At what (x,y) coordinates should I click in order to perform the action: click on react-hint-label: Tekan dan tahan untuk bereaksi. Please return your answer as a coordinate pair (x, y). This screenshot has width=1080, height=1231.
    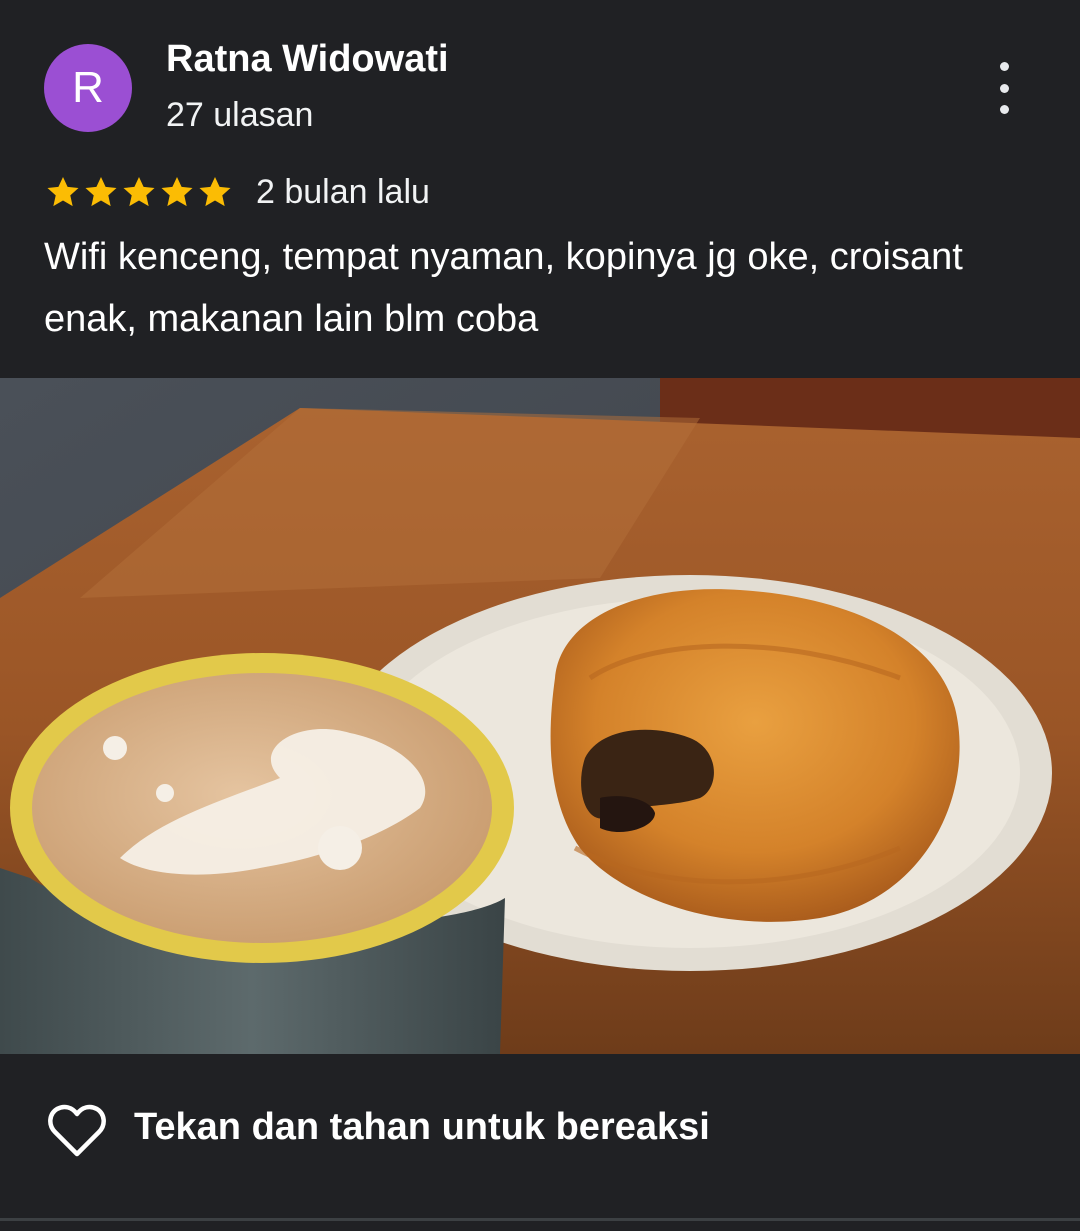
    Looking at the image, I should click on (422, 1127).